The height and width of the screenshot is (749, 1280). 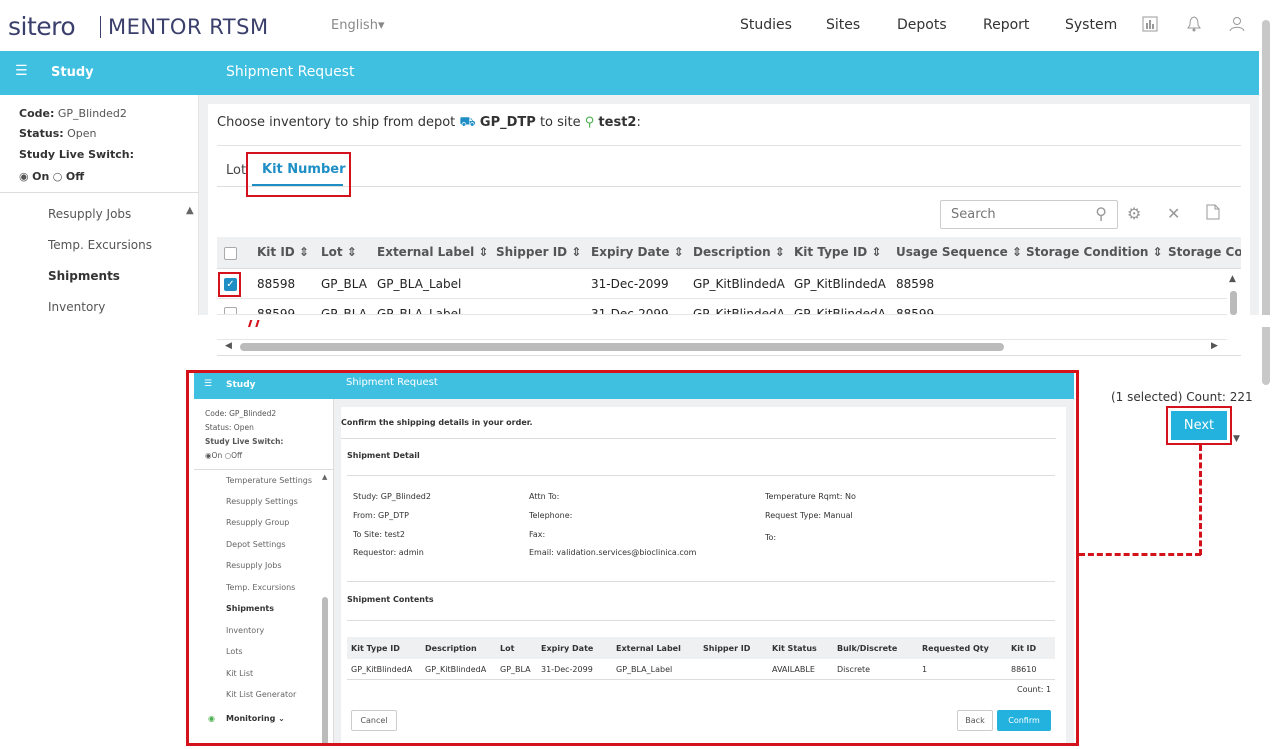 What do you see at coordinates (230, 253) in the screenshot?
I see `select-all-checkbox` at bounding box center [230, 253].